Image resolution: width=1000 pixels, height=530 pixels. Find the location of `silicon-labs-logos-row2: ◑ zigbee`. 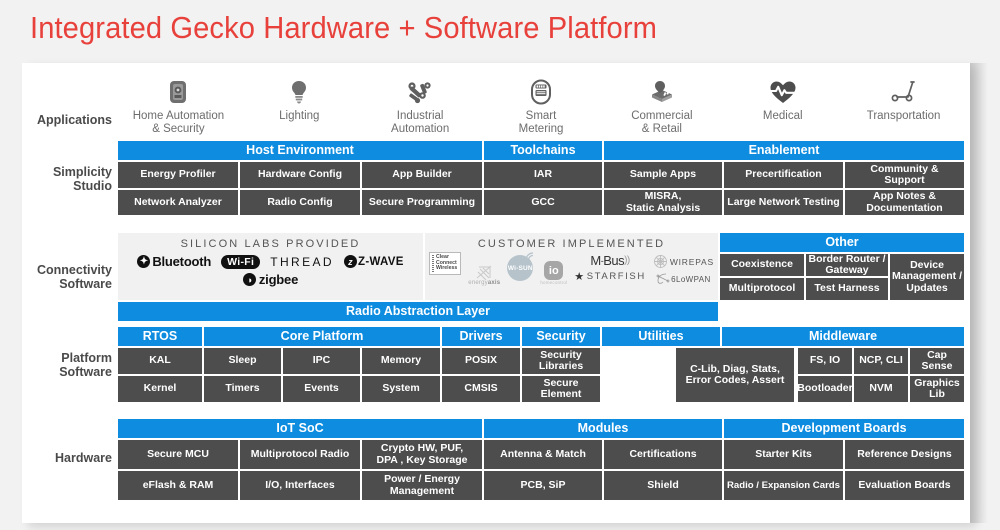

silicon-labs-logos-row2: ◑ zigbee is located at coordinates (270, 279).